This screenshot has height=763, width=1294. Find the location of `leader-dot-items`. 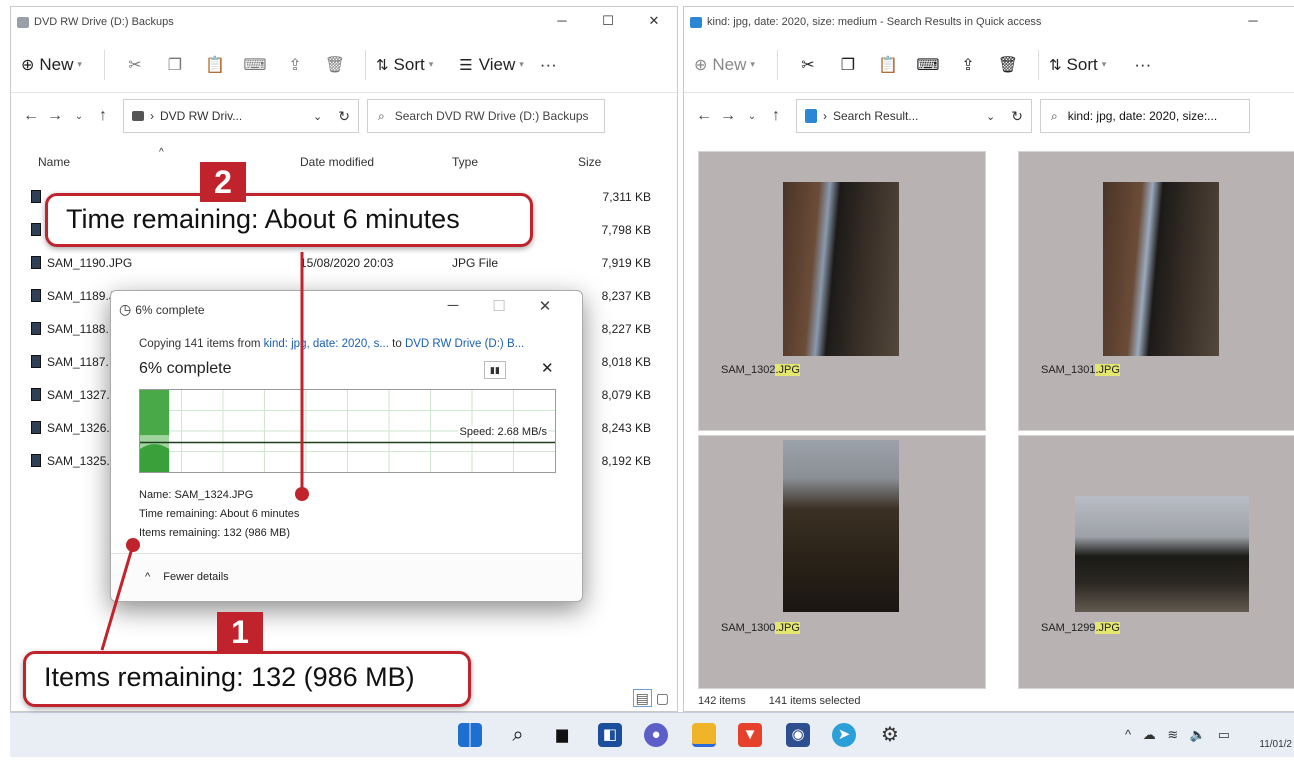

leader-dot-items is located at coordinates (133, 545).